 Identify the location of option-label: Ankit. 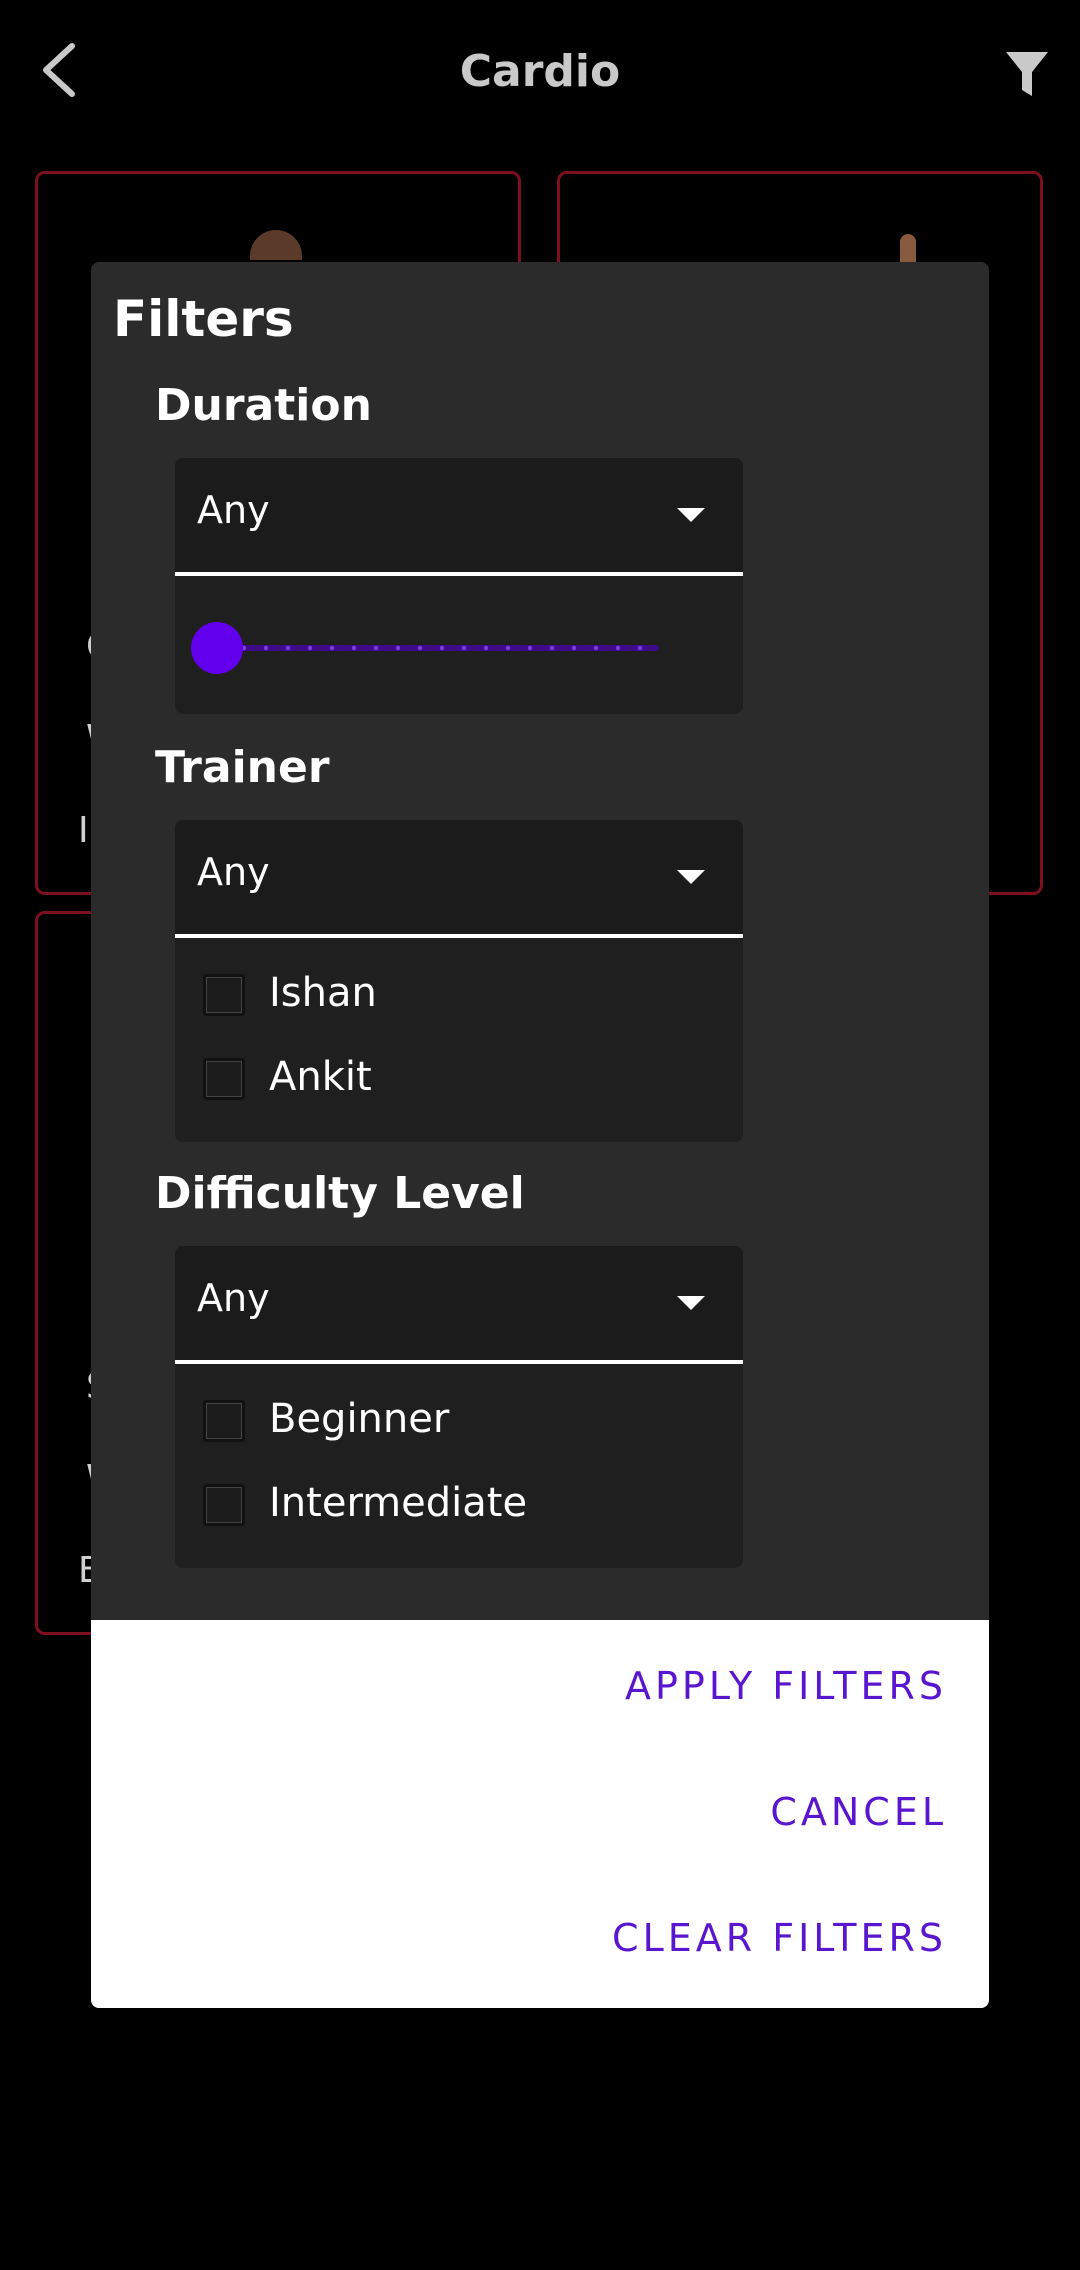
(320, 1077).